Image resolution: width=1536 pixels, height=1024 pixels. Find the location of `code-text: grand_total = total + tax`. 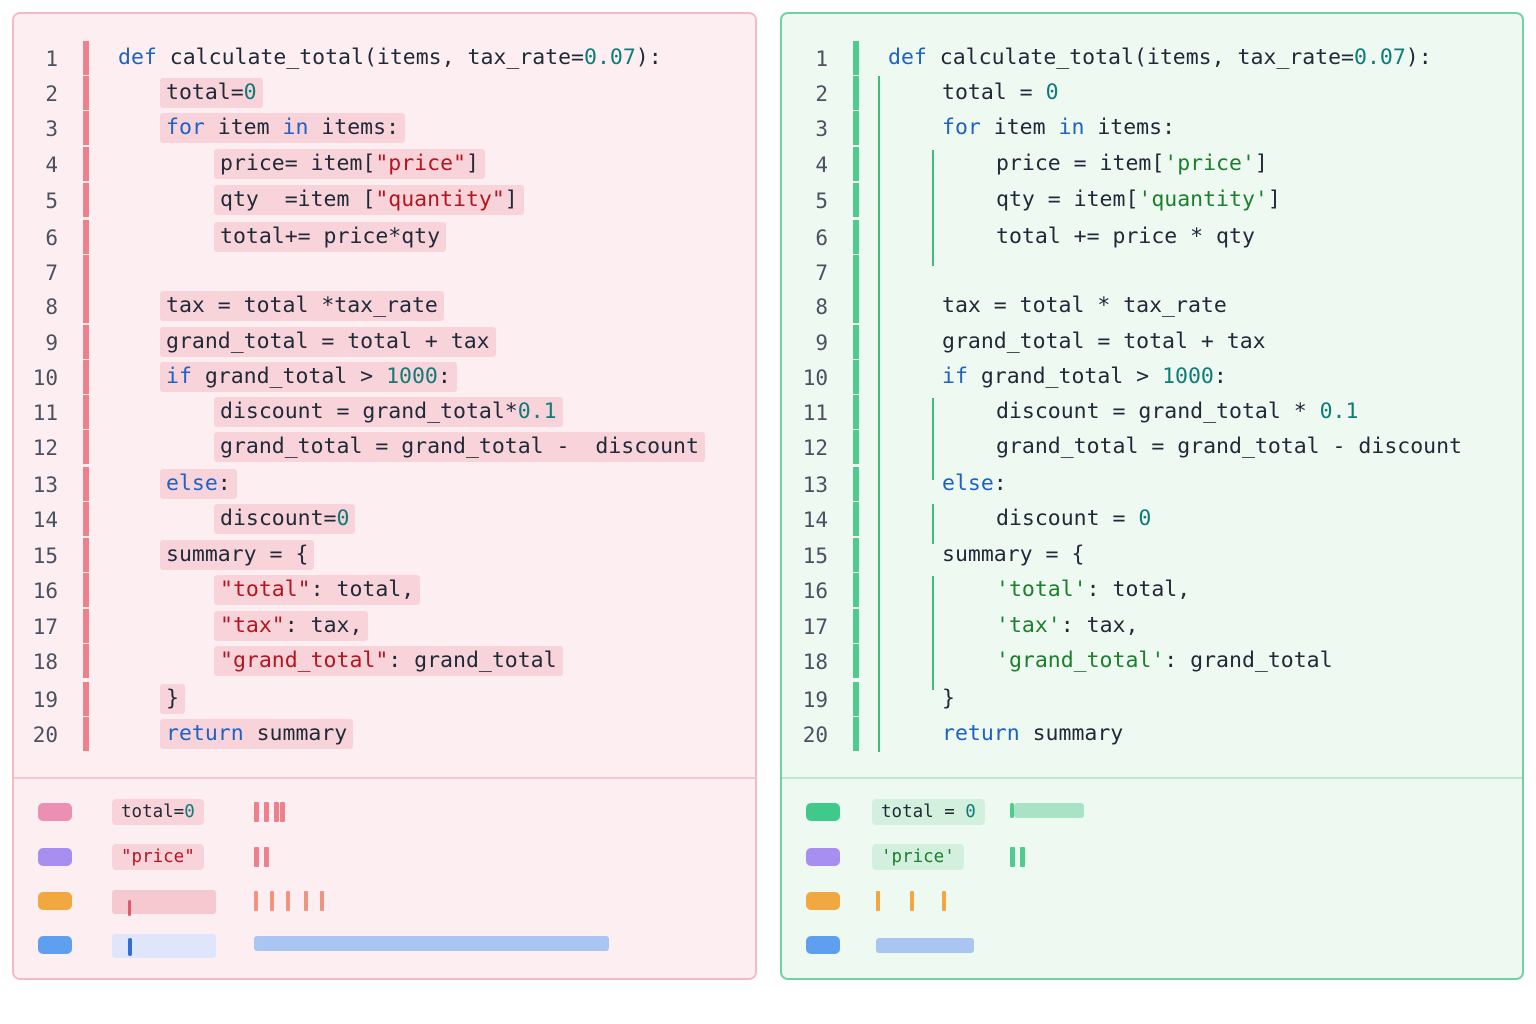

code-text: grand_total = total + tax is located at coordinates (1104, 342).